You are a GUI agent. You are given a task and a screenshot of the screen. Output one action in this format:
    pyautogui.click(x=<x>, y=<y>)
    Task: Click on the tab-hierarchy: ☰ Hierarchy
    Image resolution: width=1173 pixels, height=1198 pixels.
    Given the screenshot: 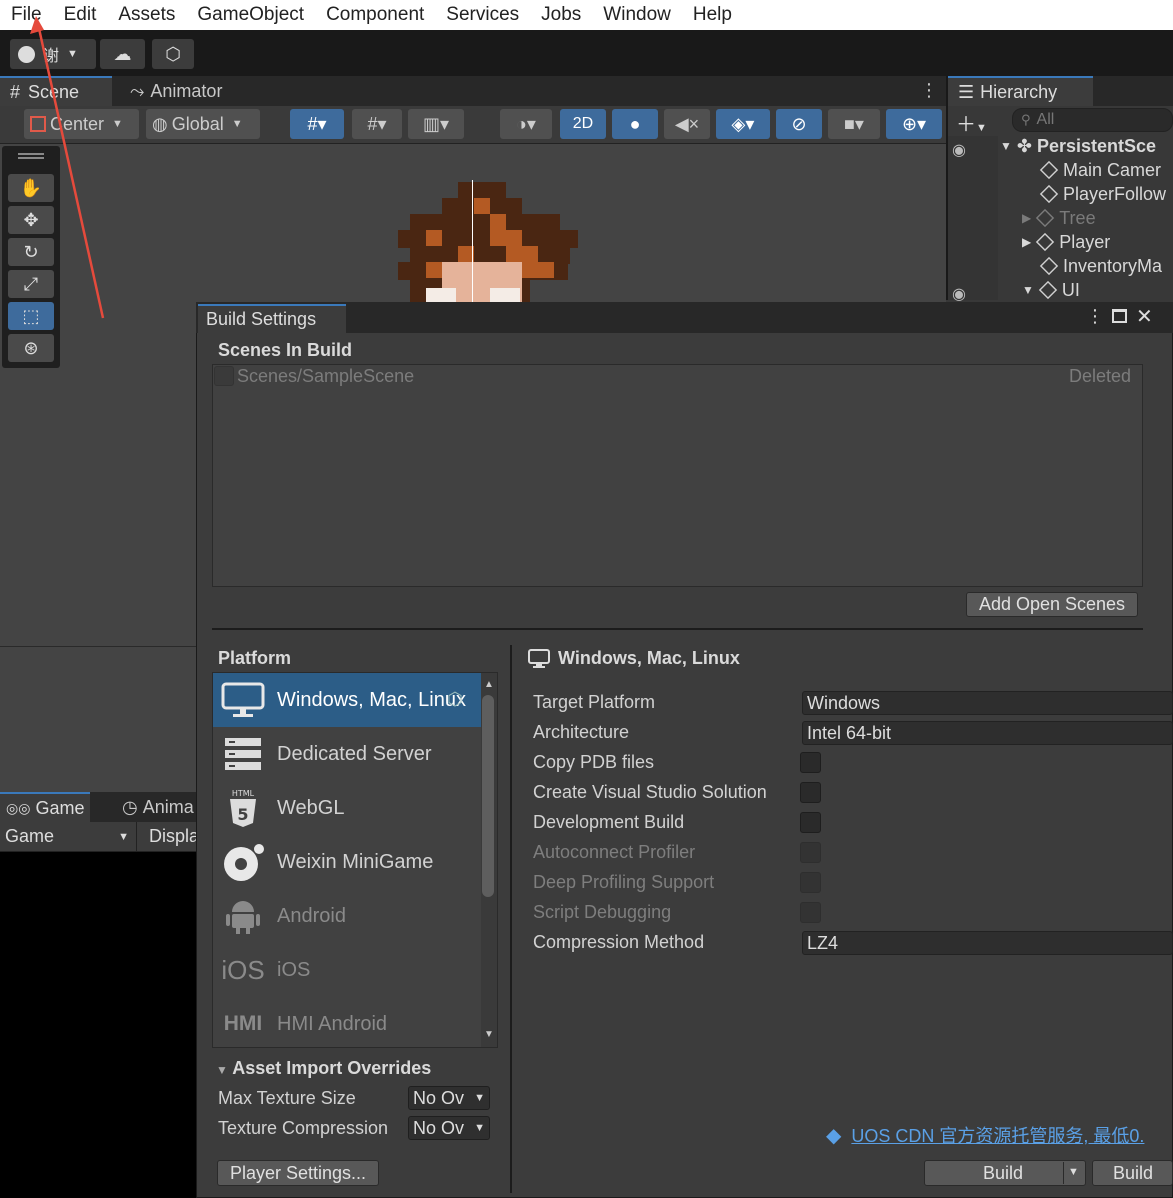 What is the action you would take?
    pyautogui.click(x=1020, y=91)
    